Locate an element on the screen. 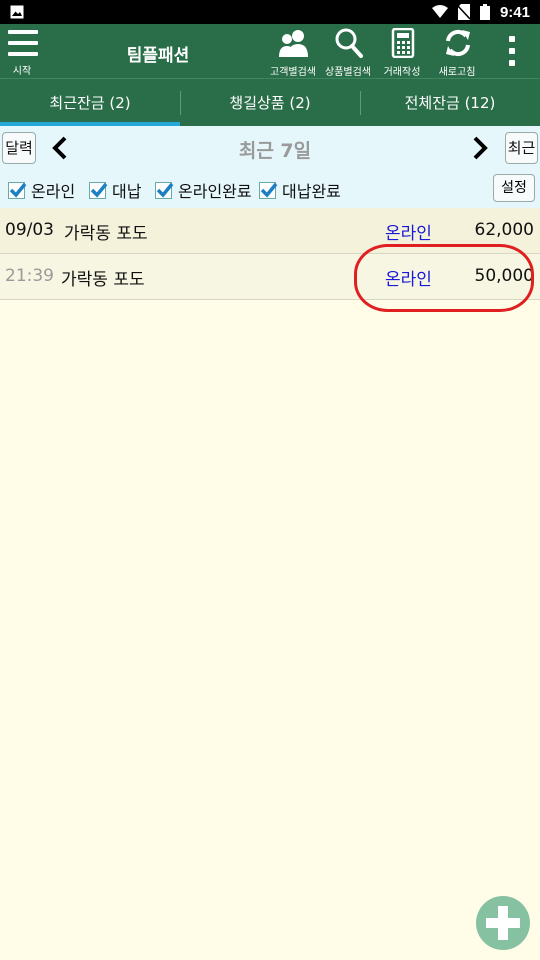  no-sim-icon is located at coordinates (463, 12).